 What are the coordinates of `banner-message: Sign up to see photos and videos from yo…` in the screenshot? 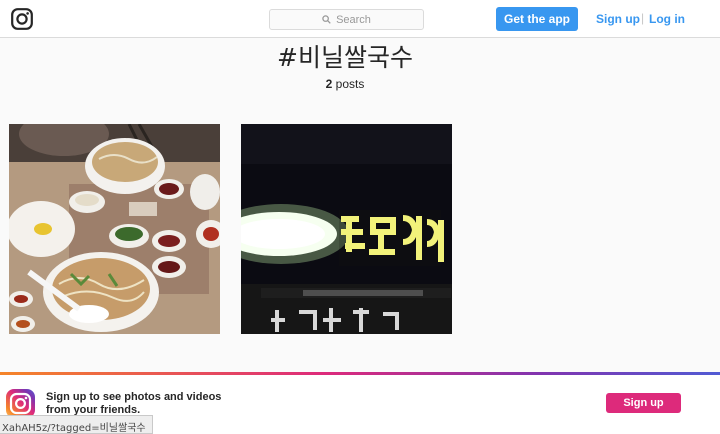 It's located at (134, 403).